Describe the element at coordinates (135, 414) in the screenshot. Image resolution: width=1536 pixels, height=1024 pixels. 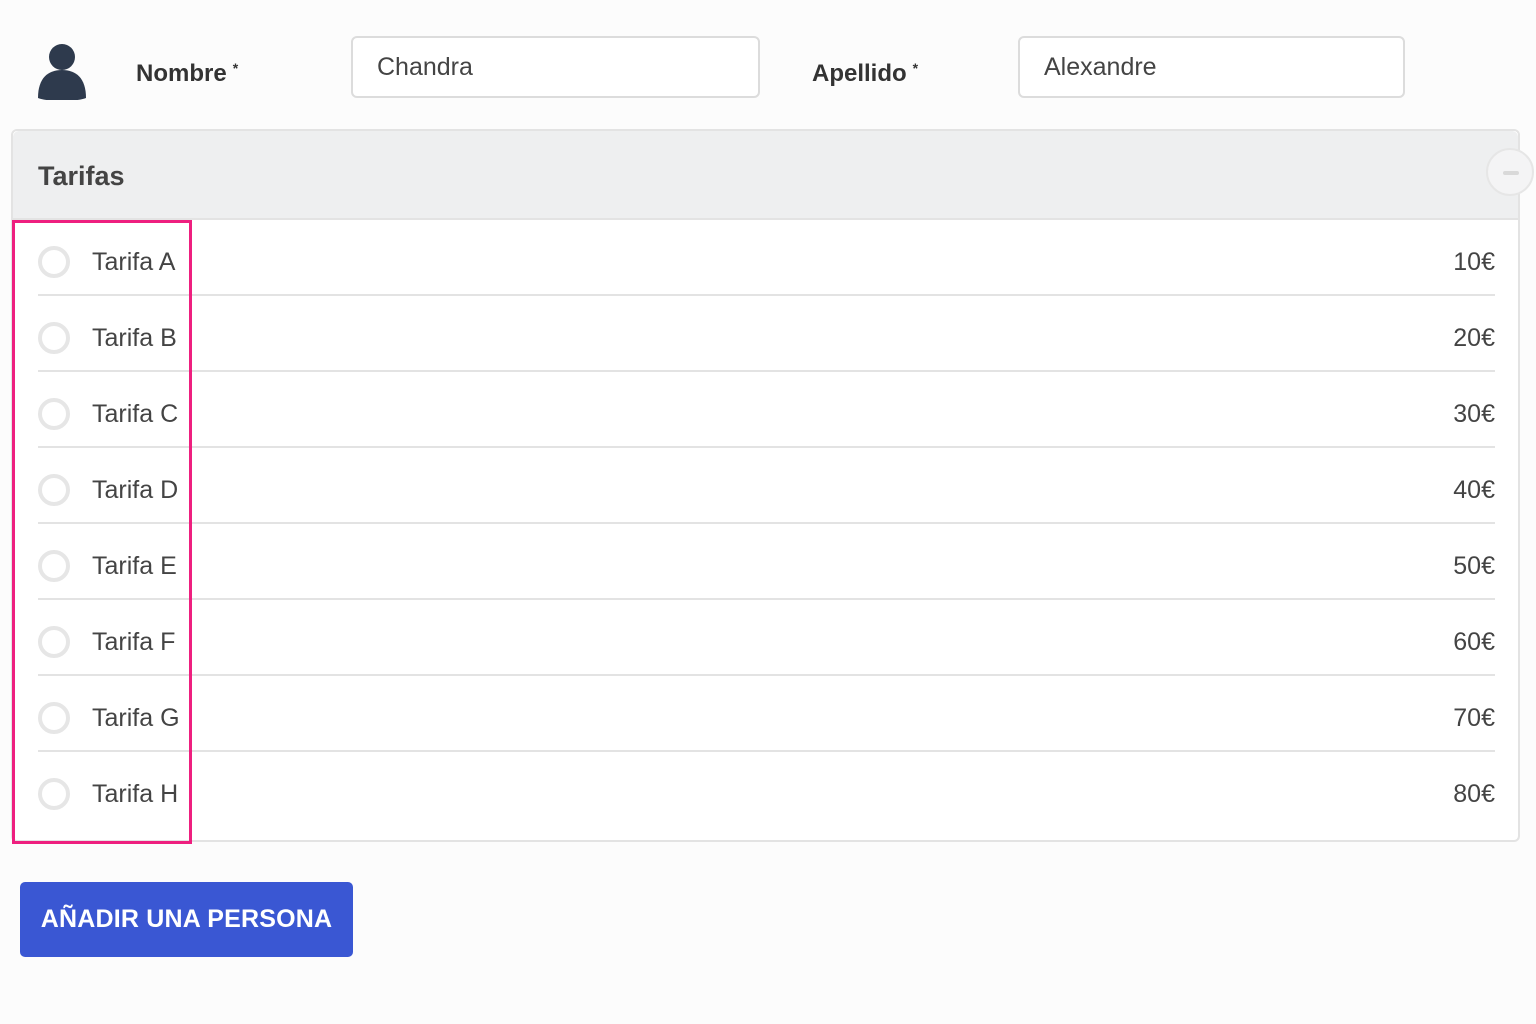
I see `rate-label: Tarifa C` at that location.